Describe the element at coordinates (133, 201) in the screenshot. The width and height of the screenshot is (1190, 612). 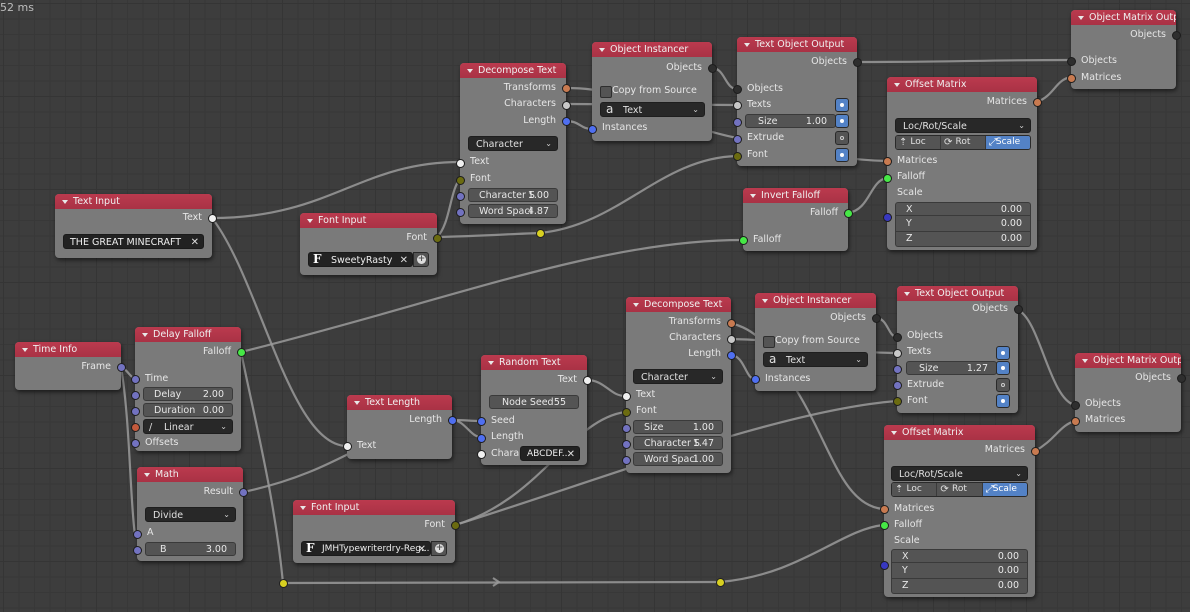
I see `node-header: Text Input` at that location.